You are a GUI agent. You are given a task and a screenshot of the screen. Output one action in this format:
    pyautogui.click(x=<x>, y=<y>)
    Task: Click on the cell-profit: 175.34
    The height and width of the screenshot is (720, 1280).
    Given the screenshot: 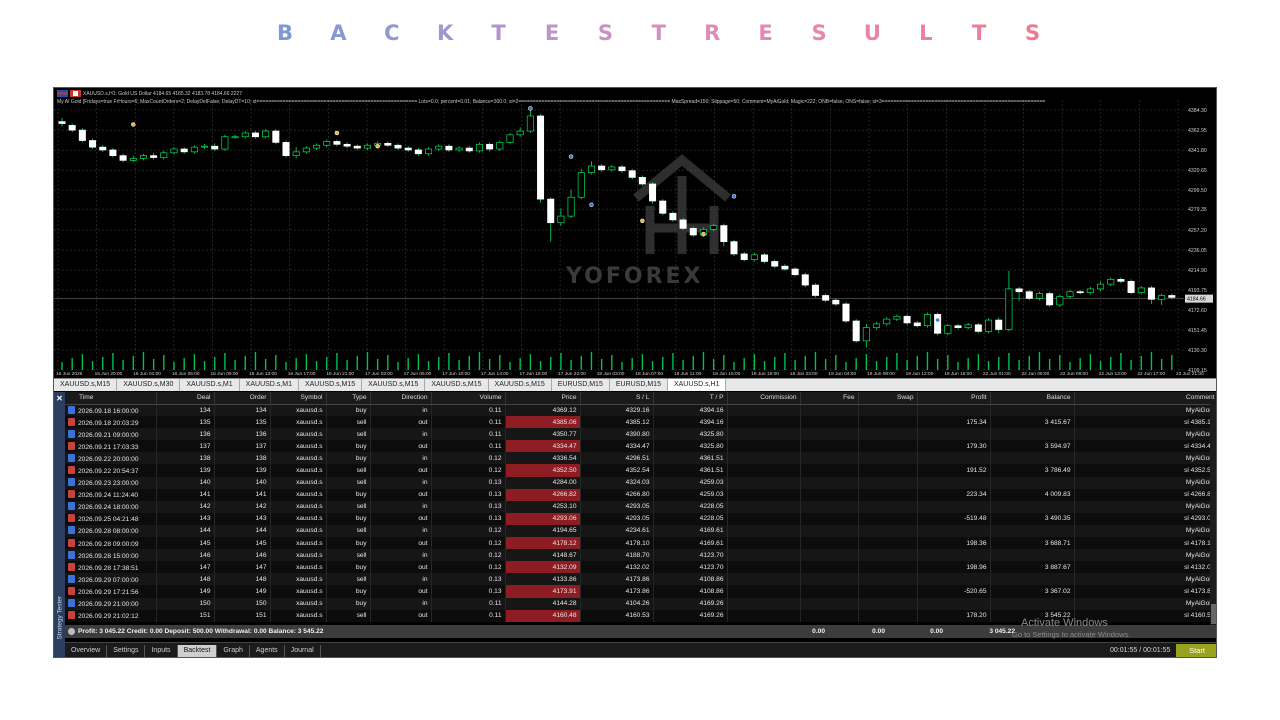 What is the action you would take?
    pyautogui.click(x=954, y=422)
    